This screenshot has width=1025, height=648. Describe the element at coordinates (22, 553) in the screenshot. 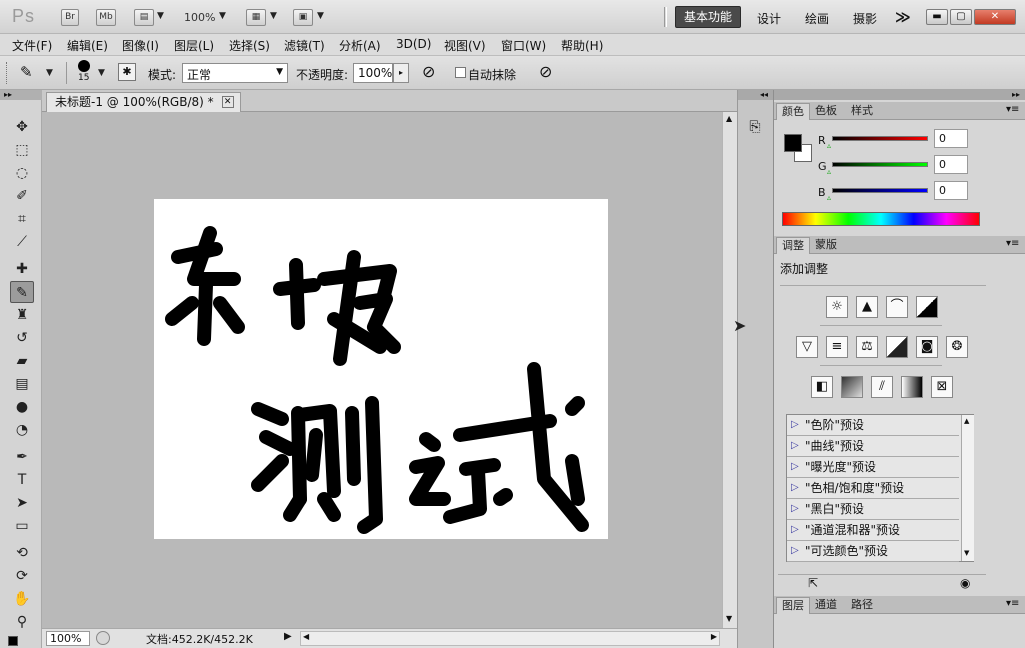

I see `3d-rotate-tool-icon: ⟲` at that location.